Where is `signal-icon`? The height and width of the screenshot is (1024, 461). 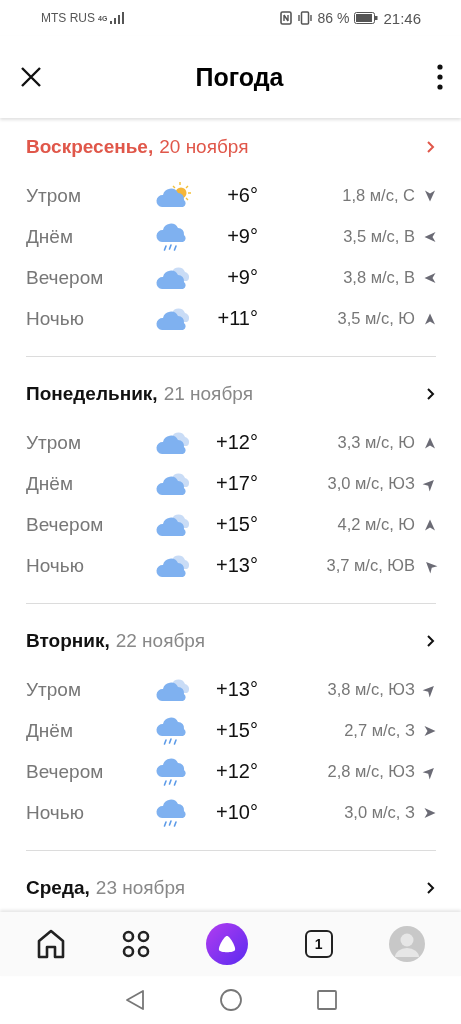 signal-icon is located at coordinates (117, 18).